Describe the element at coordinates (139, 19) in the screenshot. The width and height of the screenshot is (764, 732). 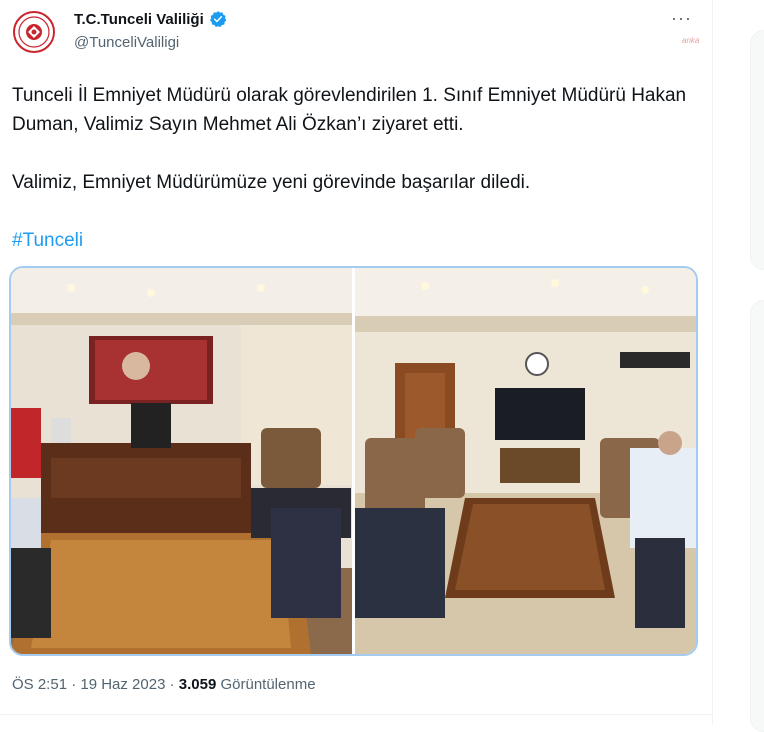
I see `display-name: T.C.Tunceli Valiliği` at that location.